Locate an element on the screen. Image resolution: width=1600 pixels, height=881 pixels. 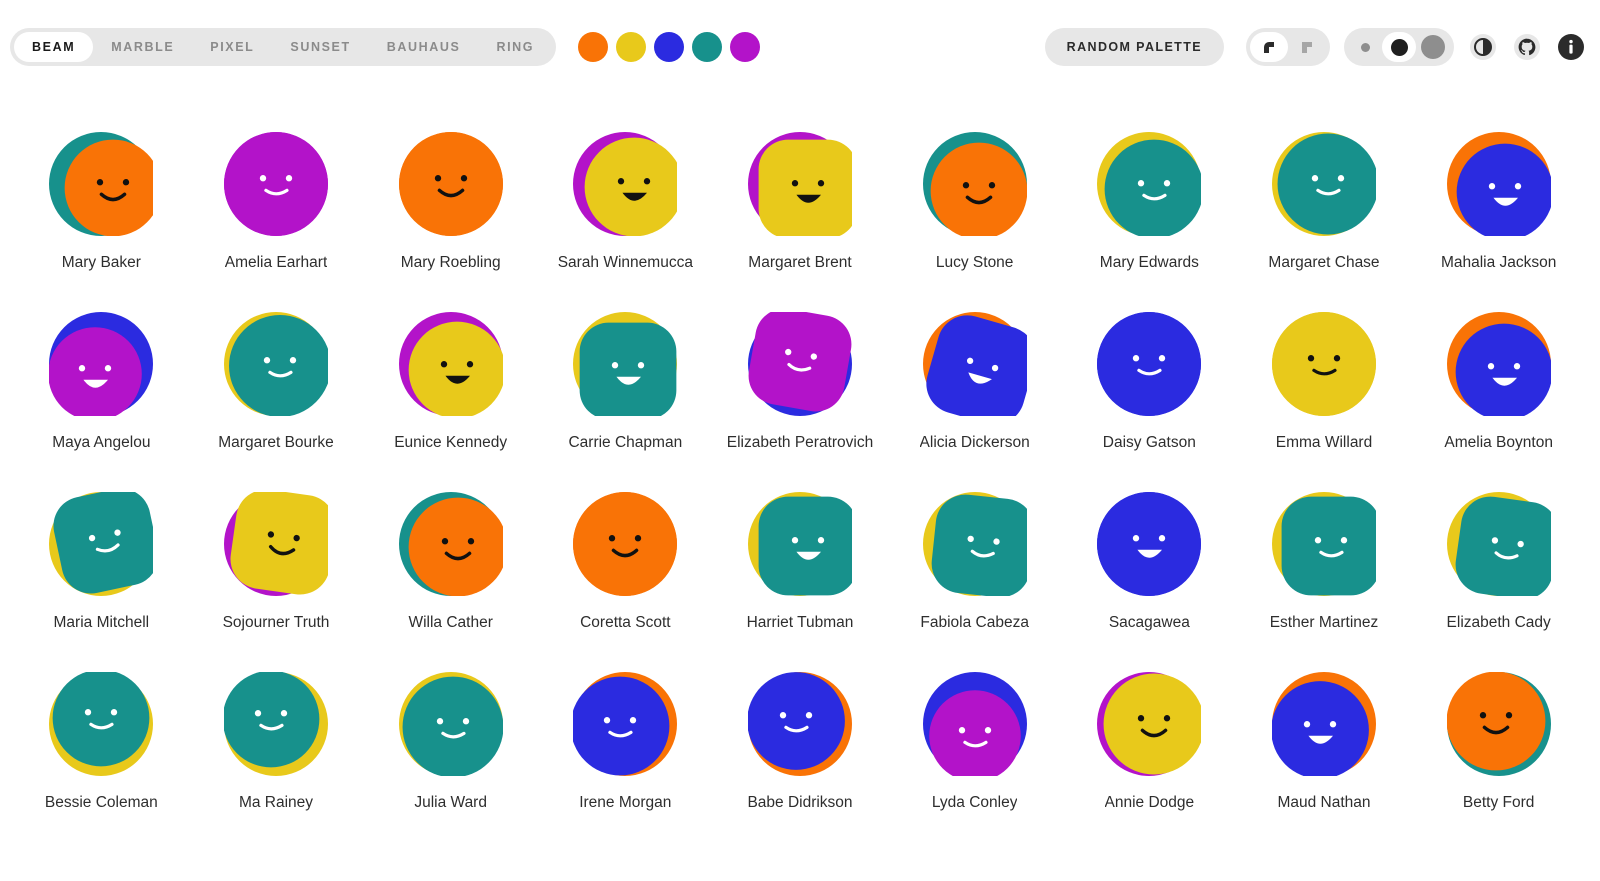
avatar-card: Coretta Scott is located at coordinates (625, 582).